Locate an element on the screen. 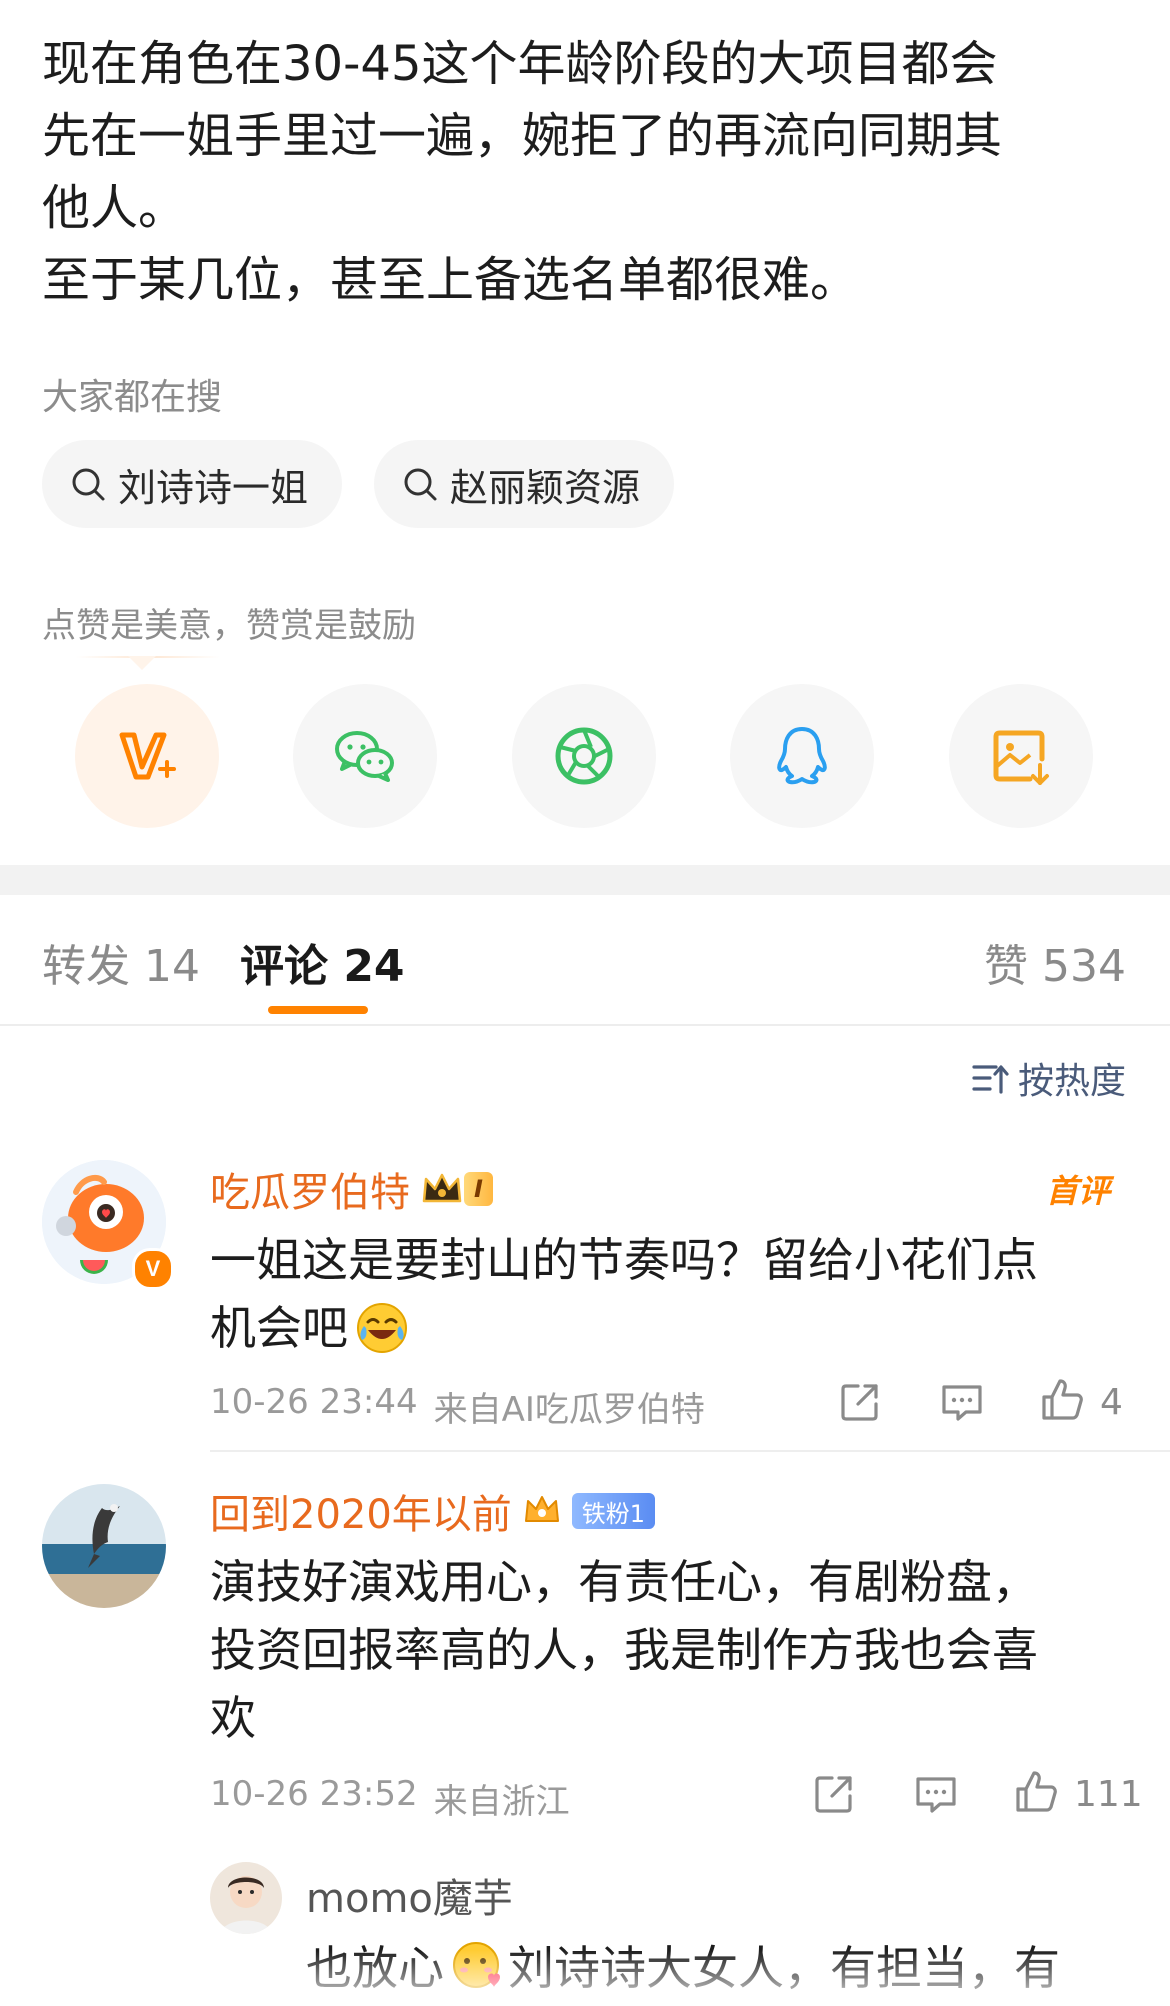  fan-badge: 铁粉1 is located at coordinates (613, 1511).